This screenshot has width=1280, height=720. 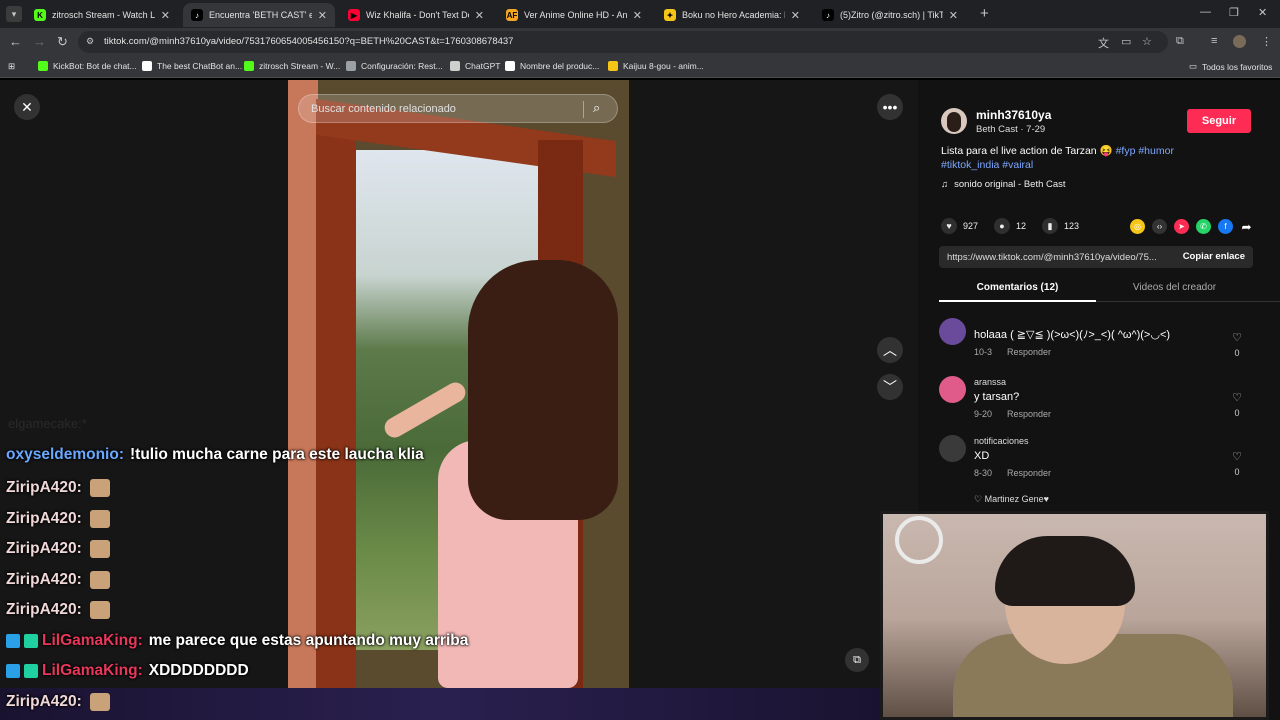 What do you see at coordinates (1225, 226) in the screenshot?
I see `facebook-icon: f` at bounding box center [1225, 226].